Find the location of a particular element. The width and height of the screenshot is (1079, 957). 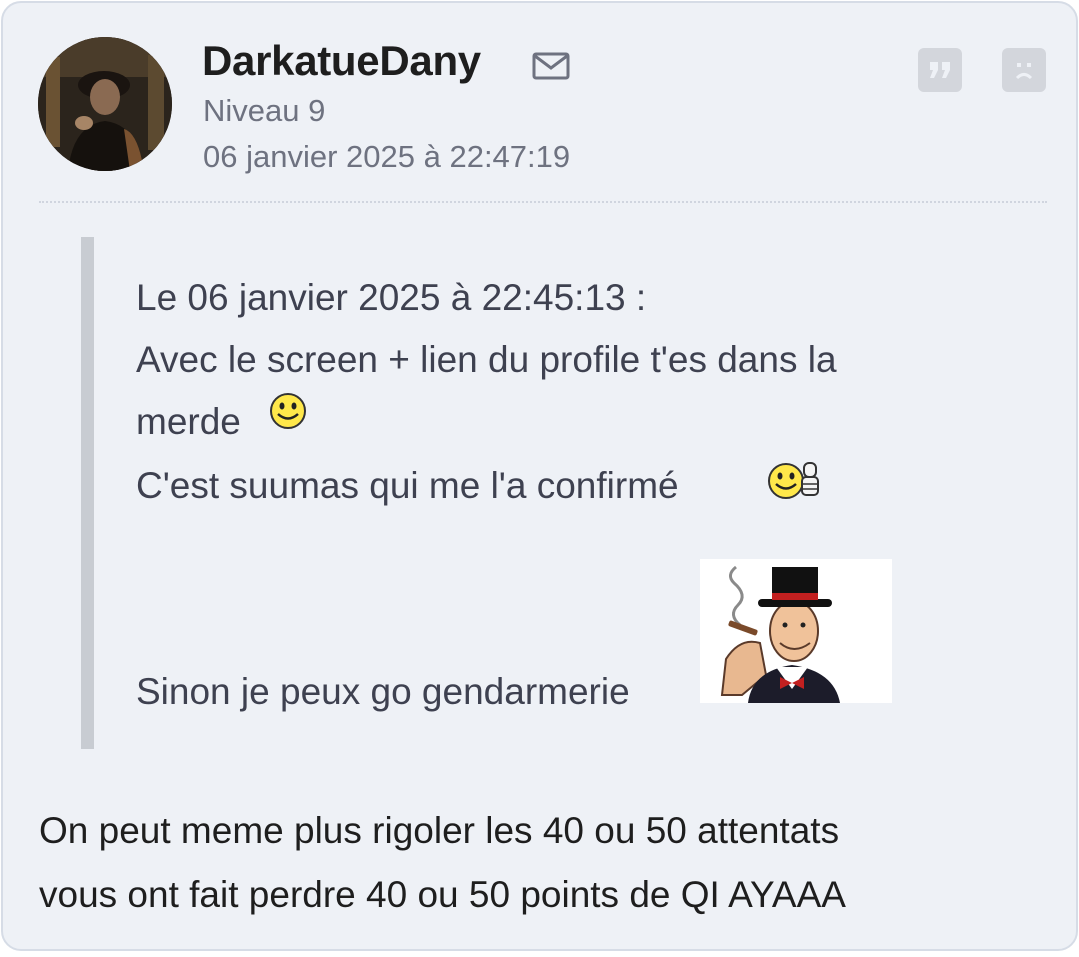

quote-button is located at coordinates (940, 70).